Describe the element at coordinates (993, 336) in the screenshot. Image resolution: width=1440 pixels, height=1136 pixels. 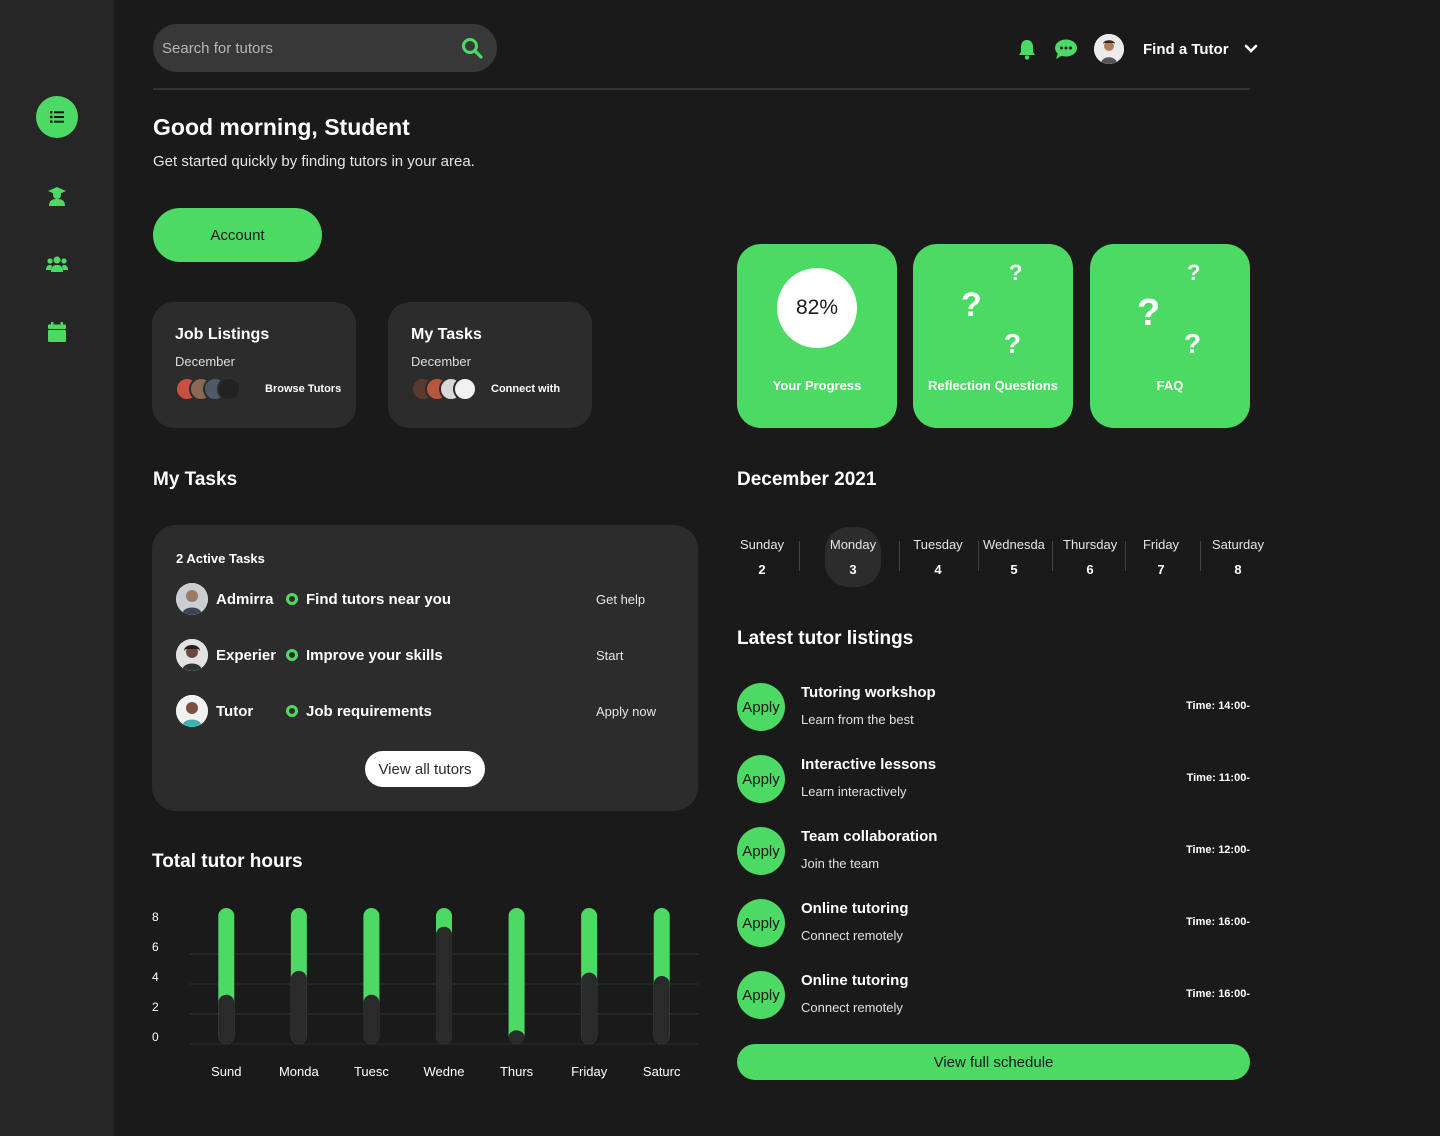
I see `reflection-questions-tile: ? ? ? Reflection Questions` at that location.